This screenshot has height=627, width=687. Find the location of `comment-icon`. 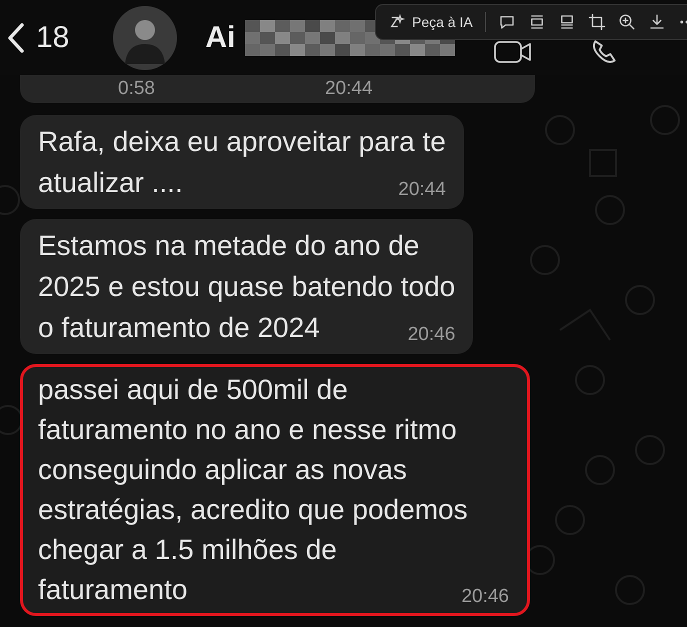

comment-icon is located at coordinates (507, 22).